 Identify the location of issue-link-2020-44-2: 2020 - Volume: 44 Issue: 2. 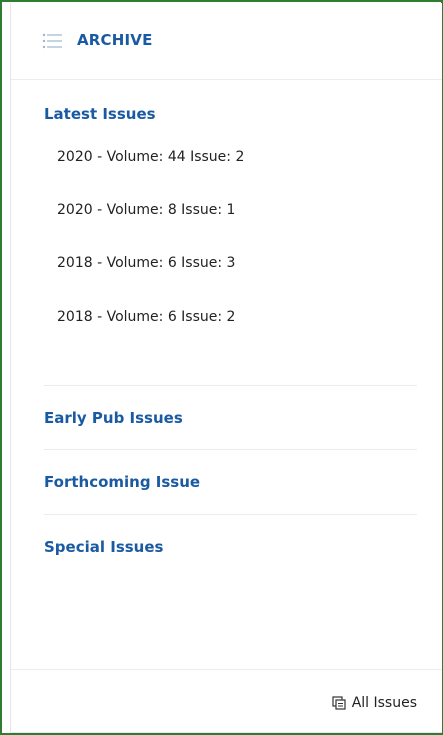
(150, 157).